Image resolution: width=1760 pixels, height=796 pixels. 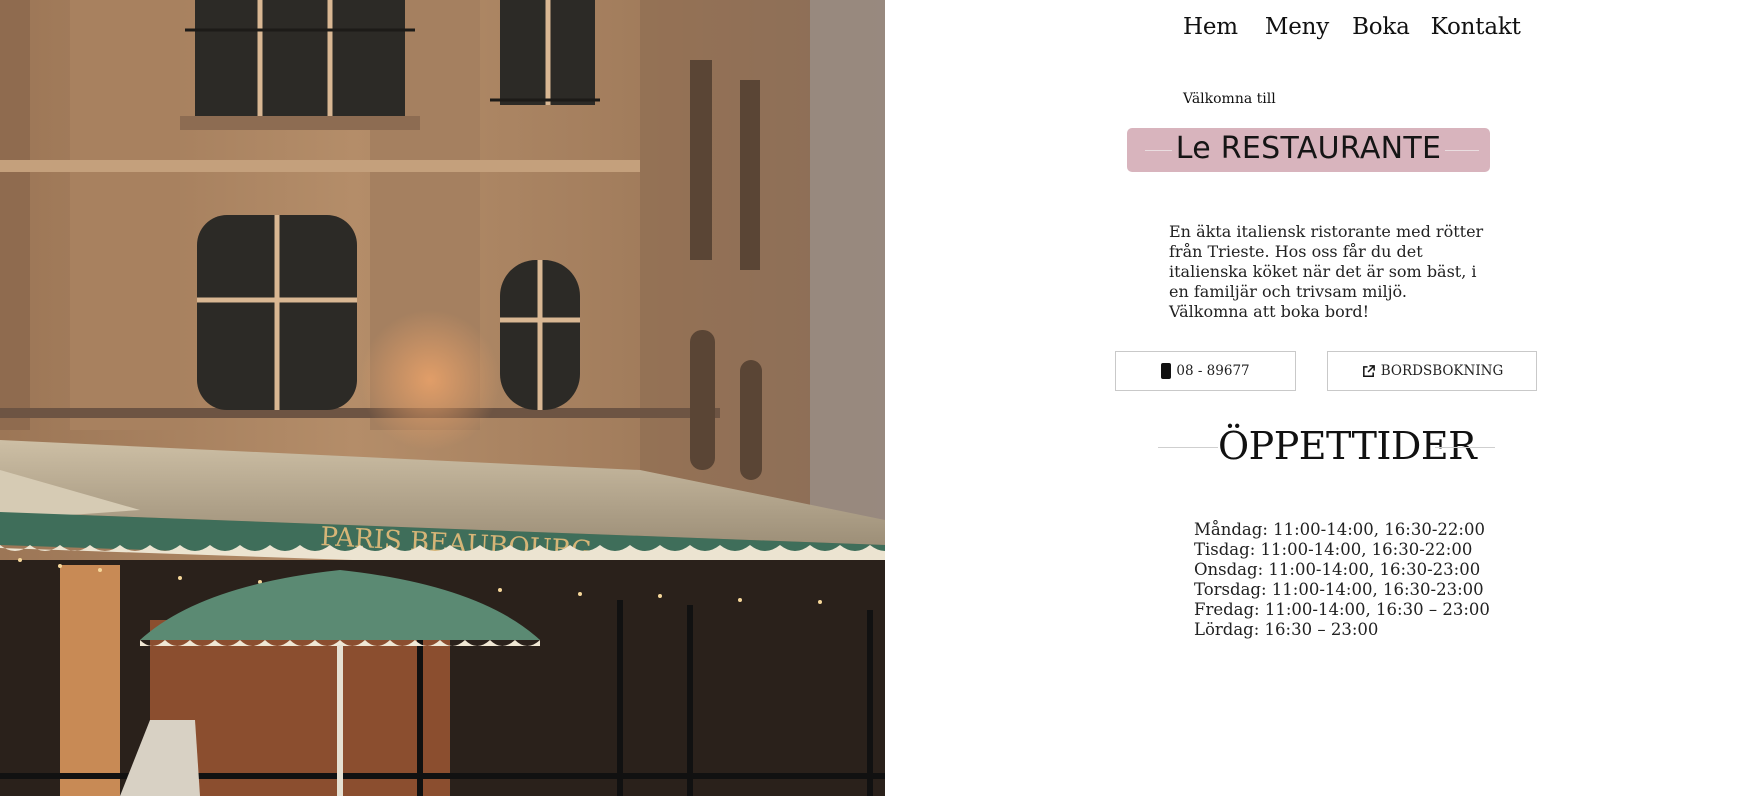 I want to click on external-link-icon, so click(x=1368, y=371).